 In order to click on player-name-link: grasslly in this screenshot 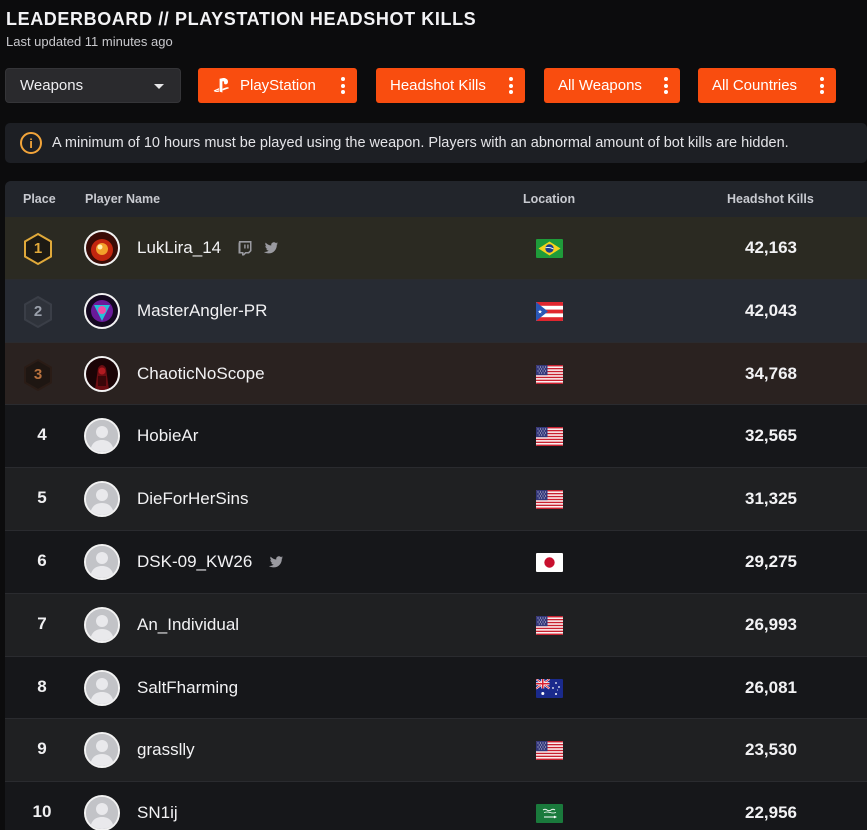, I will do `click(166, 750)`.